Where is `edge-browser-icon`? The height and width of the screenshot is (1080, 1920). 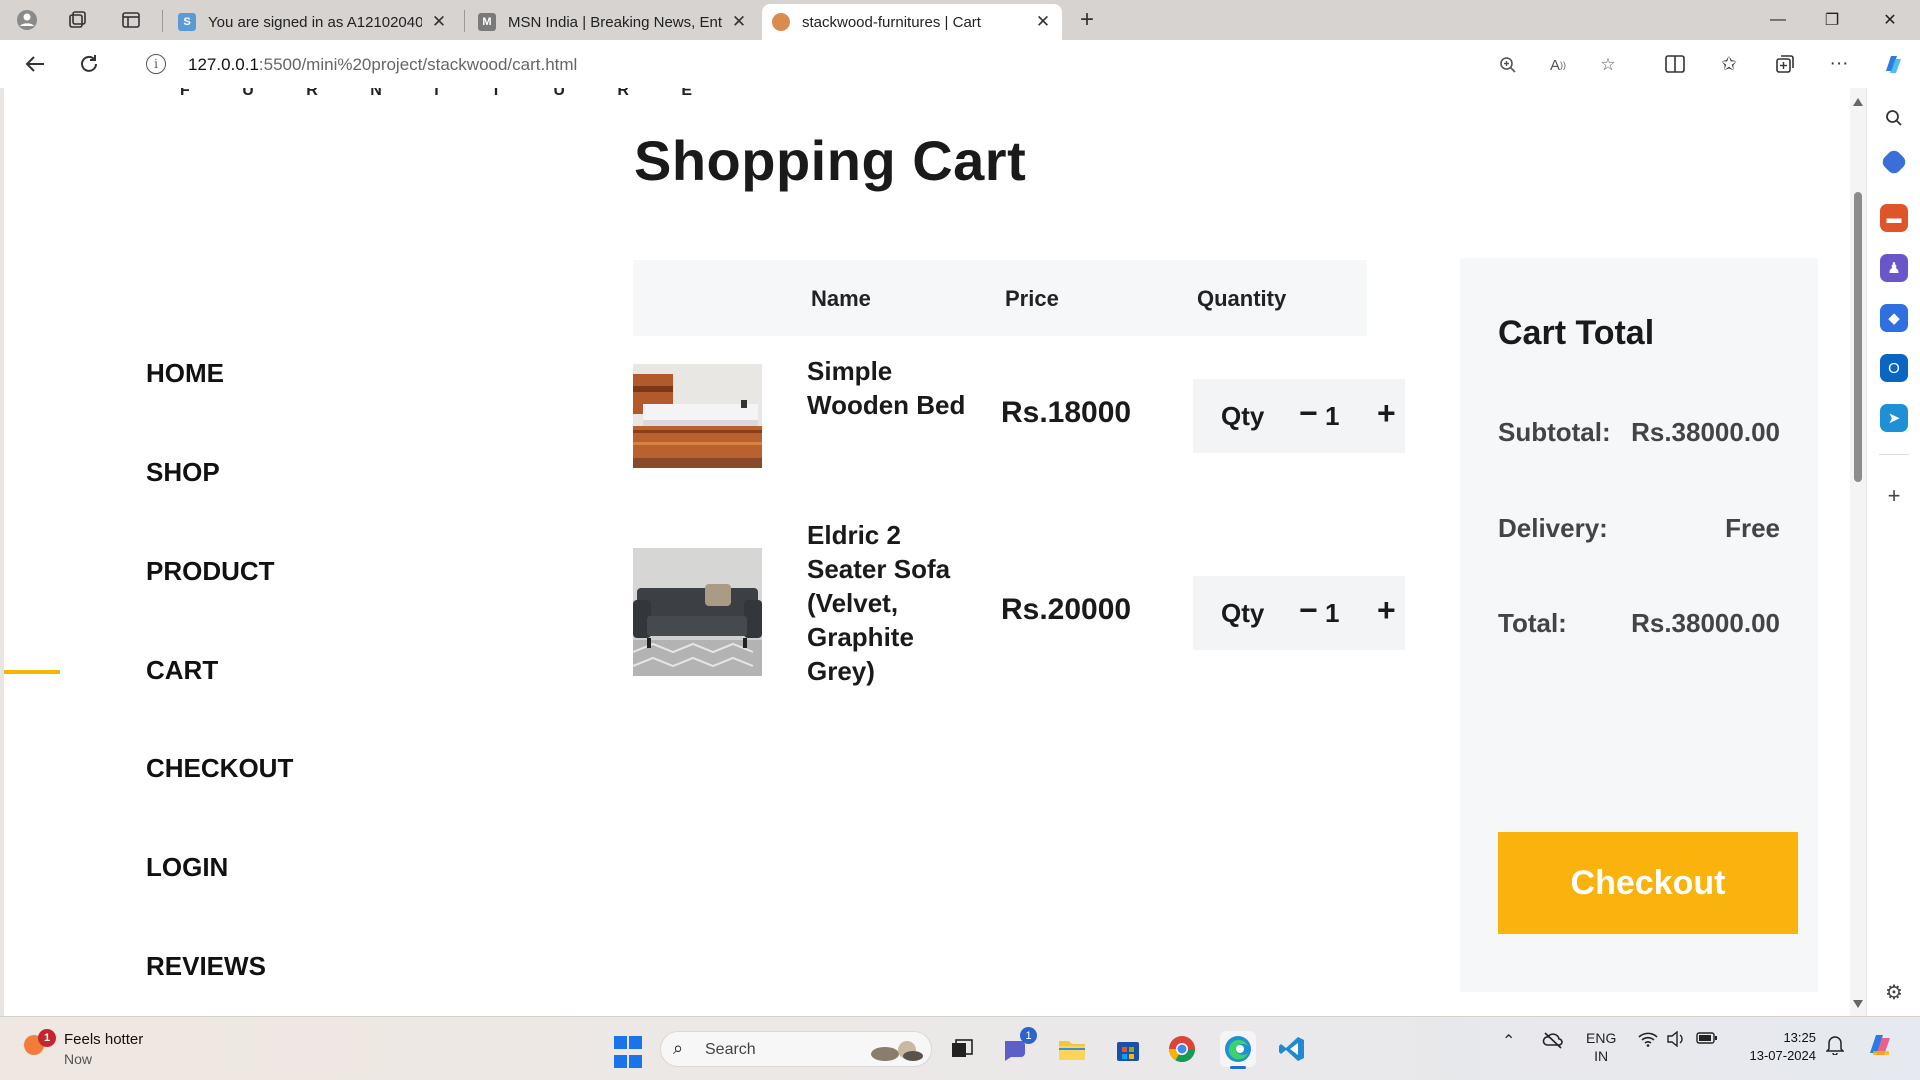 edge-browser-icon is located at coordinates (1238, 1050).